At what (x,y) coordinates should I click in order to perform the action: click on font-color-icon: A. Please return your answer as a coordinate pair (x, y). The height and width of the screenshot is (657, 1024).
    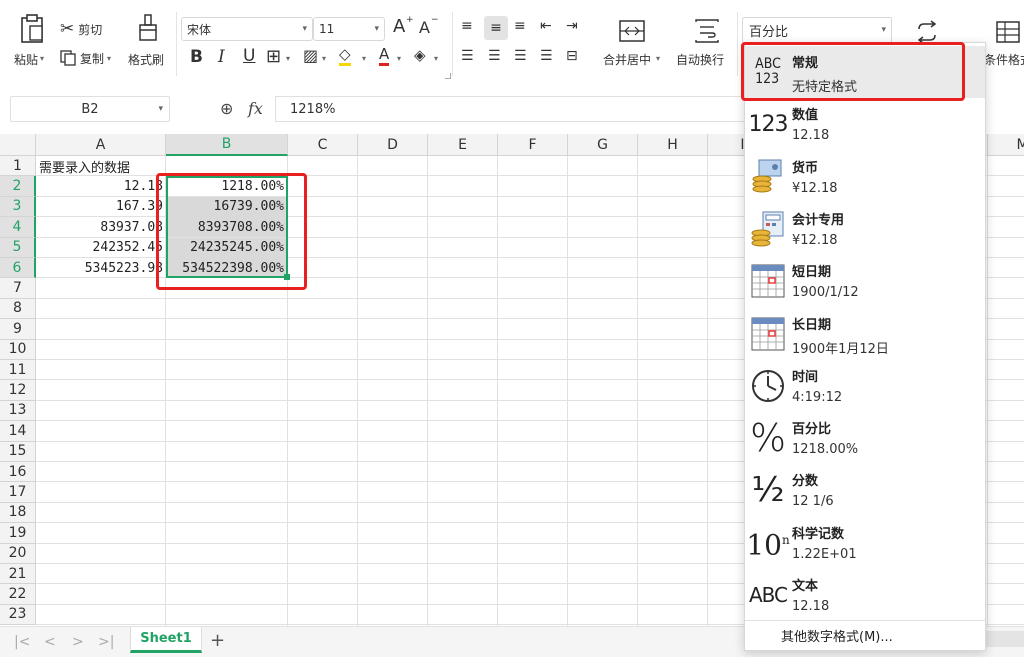
    Looking at the image, I should click on (384, 56).